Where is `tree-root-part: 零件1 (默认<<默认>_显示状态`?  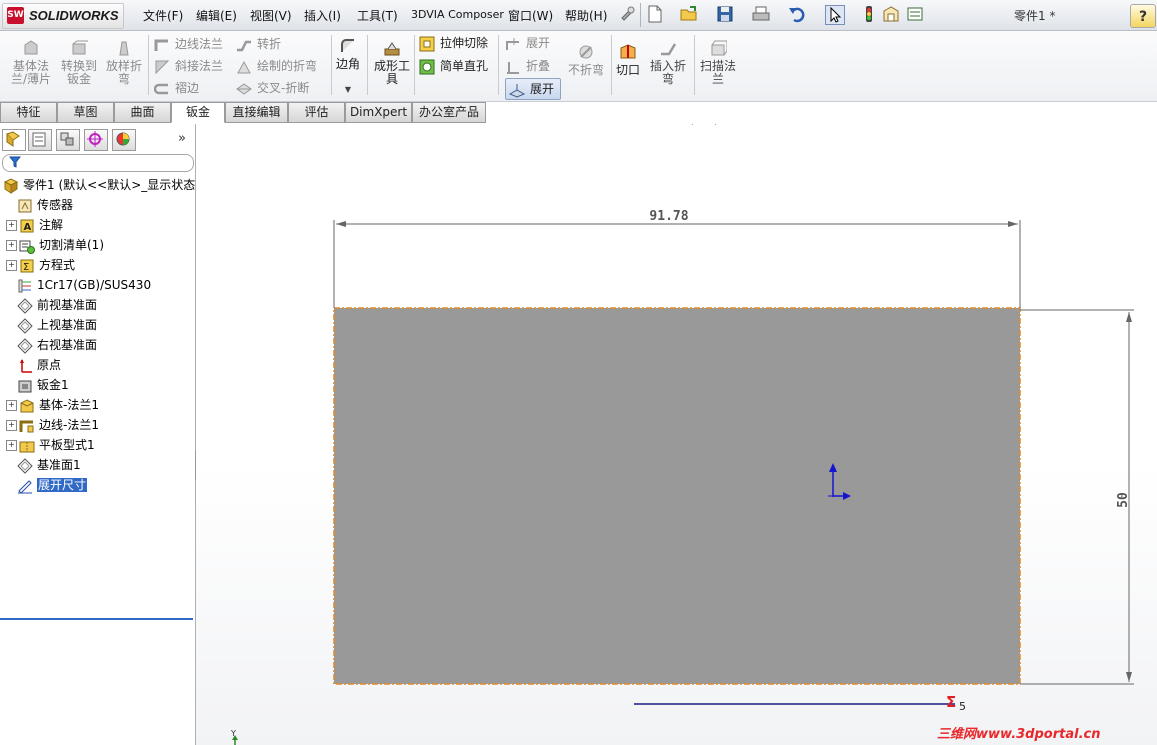 tree-root-part: 零件1 (默认<<默认>_显示状态 is located at coordinates (99, 185).